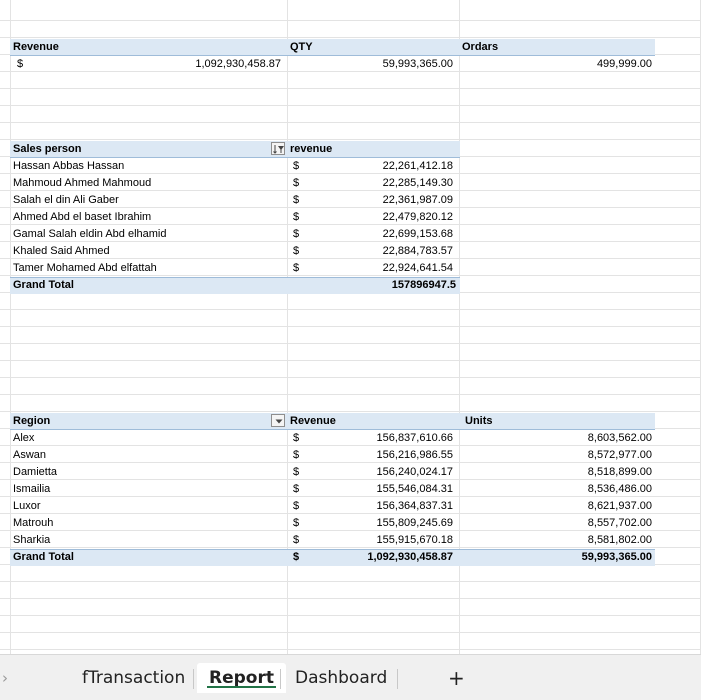 The width and height of the screenshot is (701, 700). What do you see at coordinates (82, 183) in the screenshot?
I see `sales-row-name: Mahmoud Ahmed Mahmoud` at bounding box center [82, 183].